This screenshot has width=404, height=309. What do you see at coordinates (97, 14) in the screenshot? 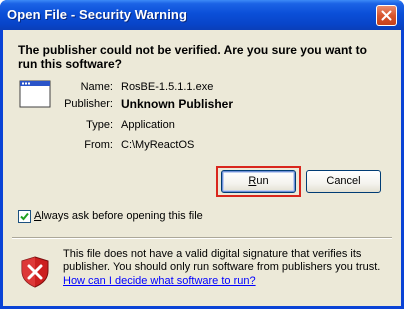
I see `window-title: Open File - Security Warning` at bounding box center [97, 14].